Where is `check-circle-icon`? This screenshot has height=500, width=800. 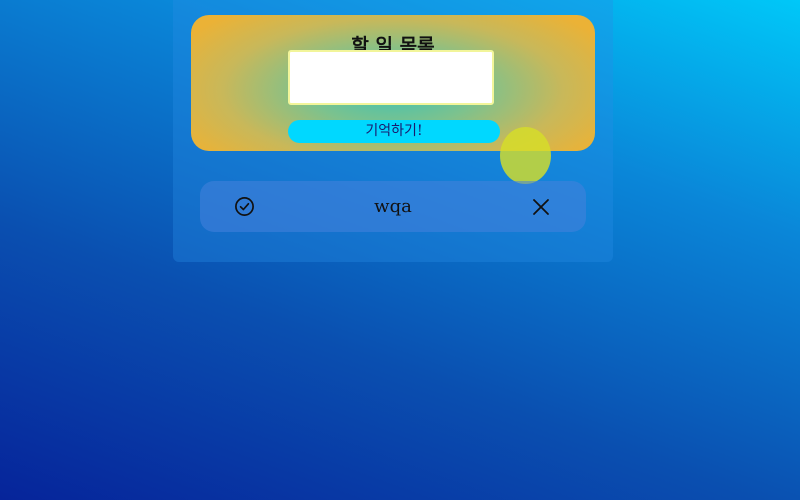 check-circle-icon is located at coordinates (244, 206).